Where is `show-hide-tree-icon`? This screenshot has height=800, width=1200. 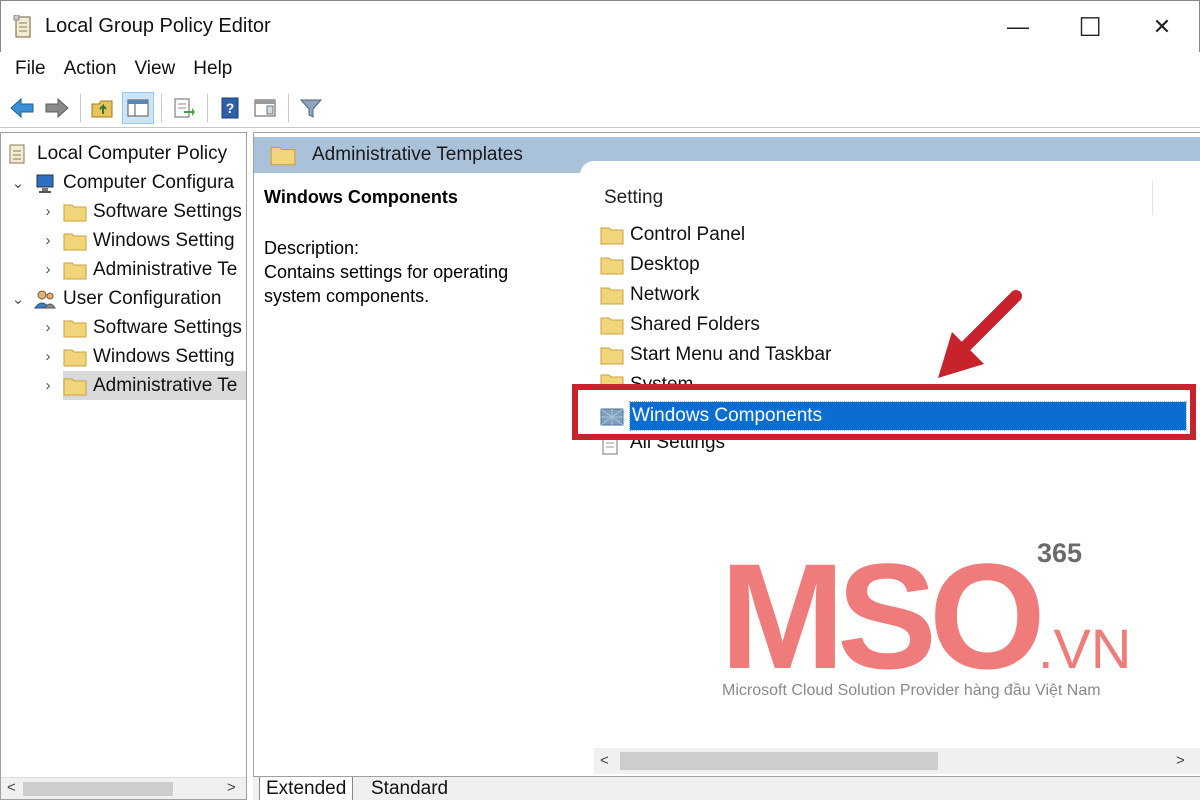
show-hide-tree-icon is located at coordinates (138, 107).